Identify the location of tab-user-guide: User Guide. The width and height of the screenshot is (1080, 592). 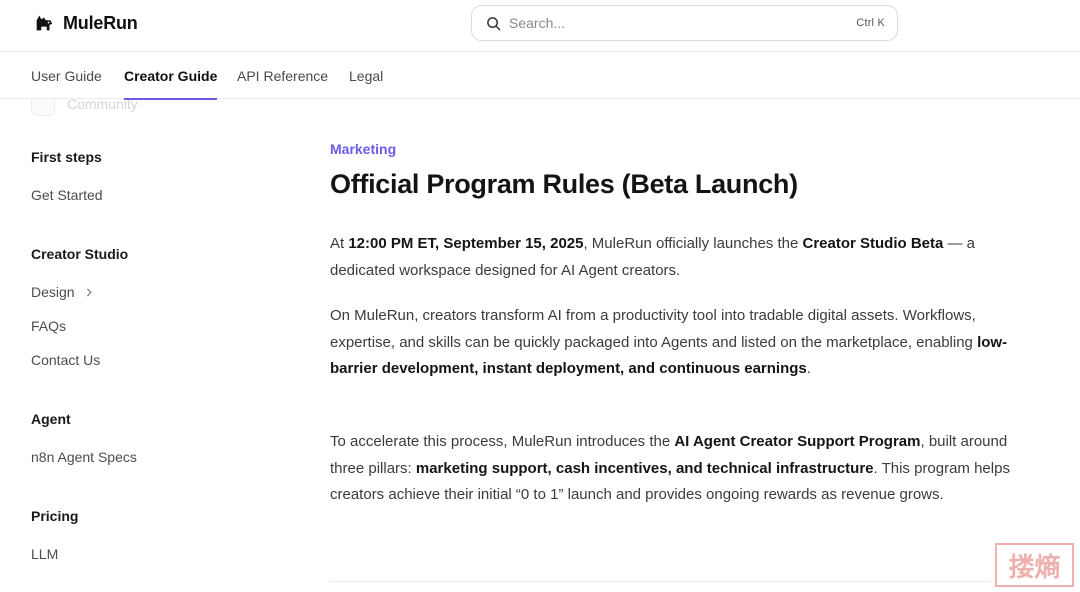
(66, 76).